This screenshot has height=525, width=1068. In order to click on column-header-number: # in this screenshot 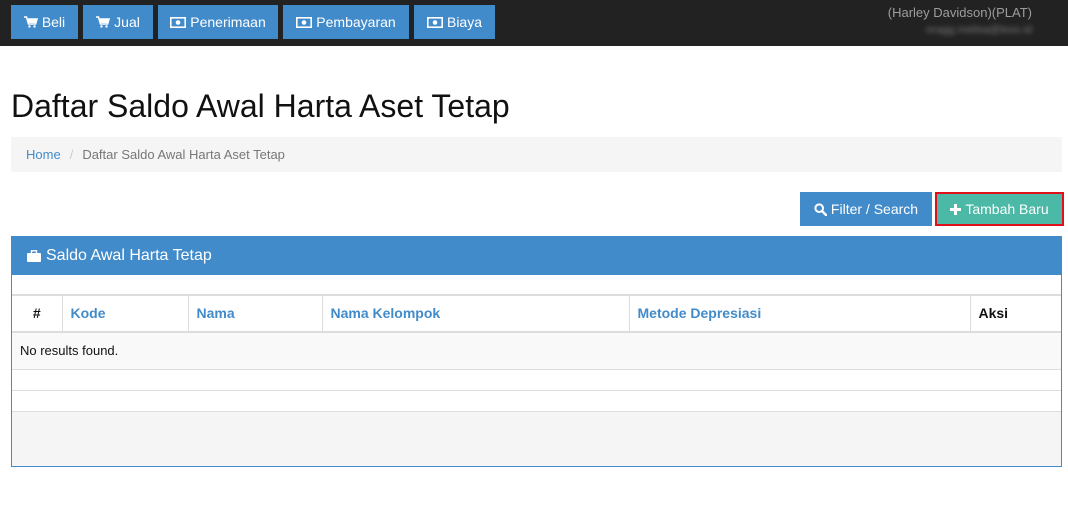, I will do `click(37, 314)`.